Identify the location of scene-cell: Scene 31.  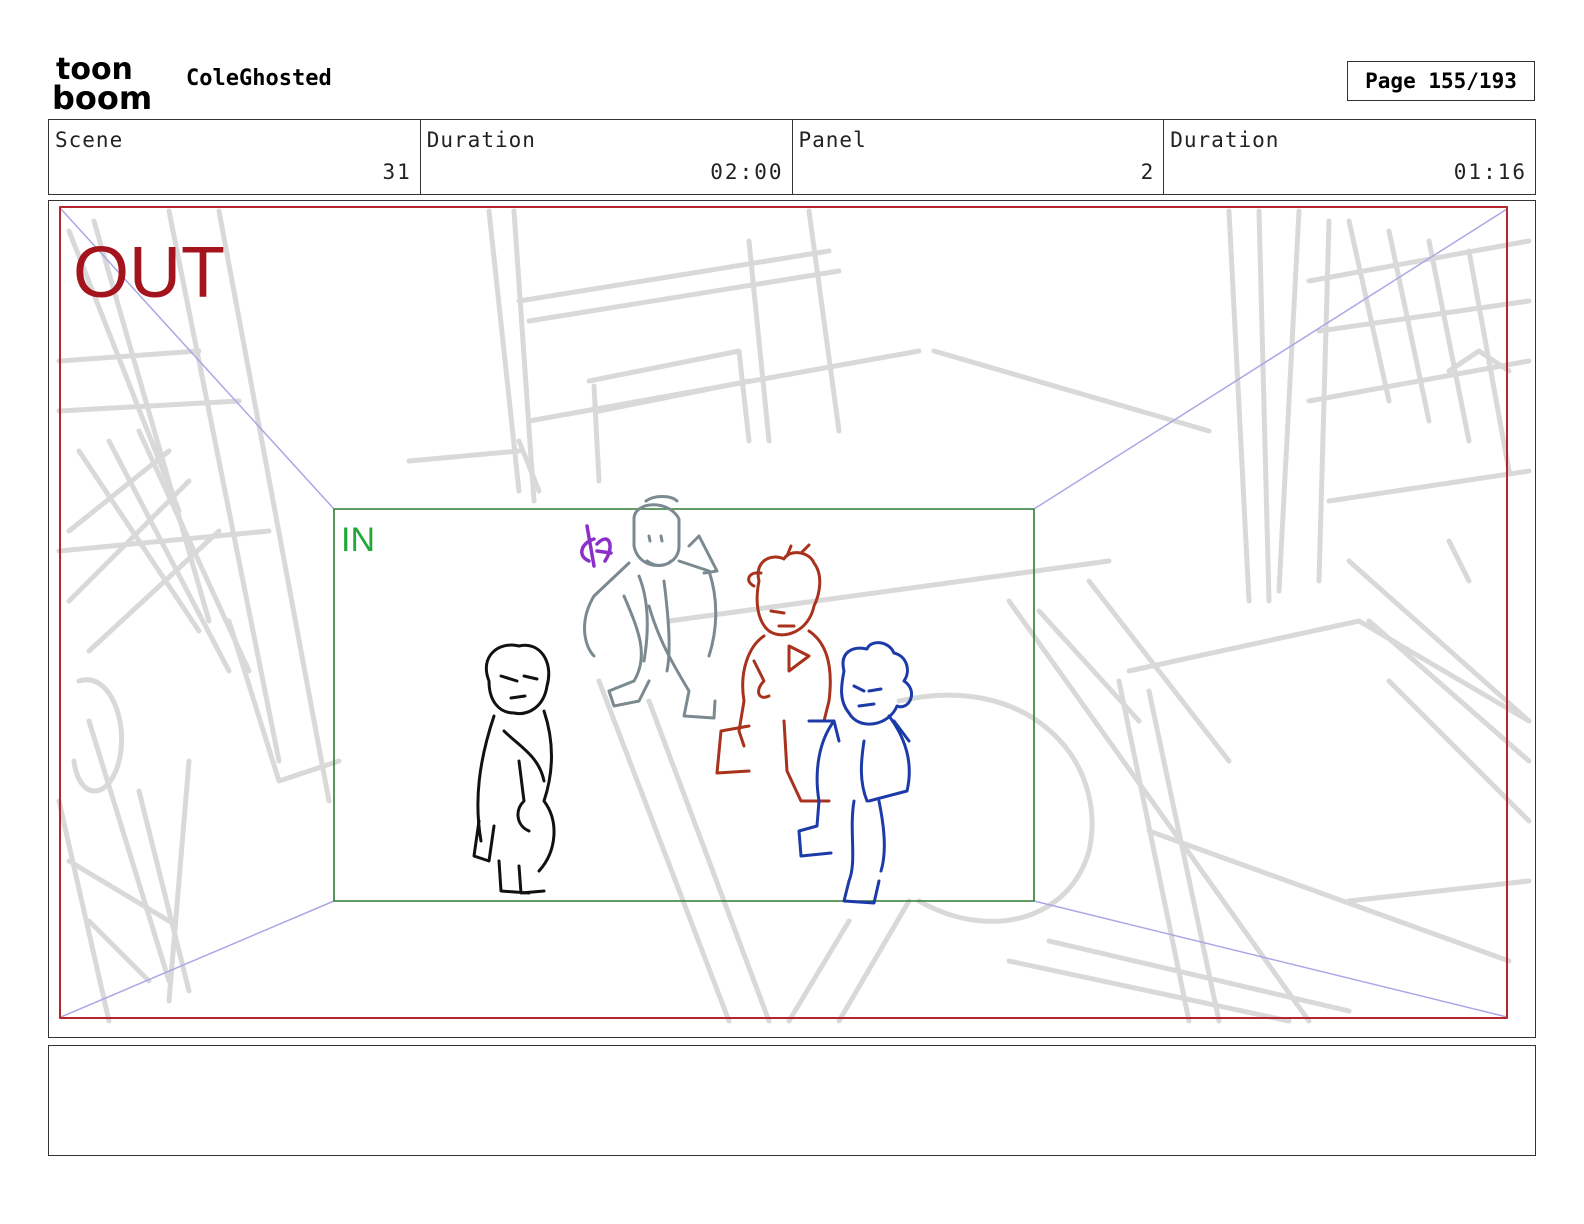
(235, 157).